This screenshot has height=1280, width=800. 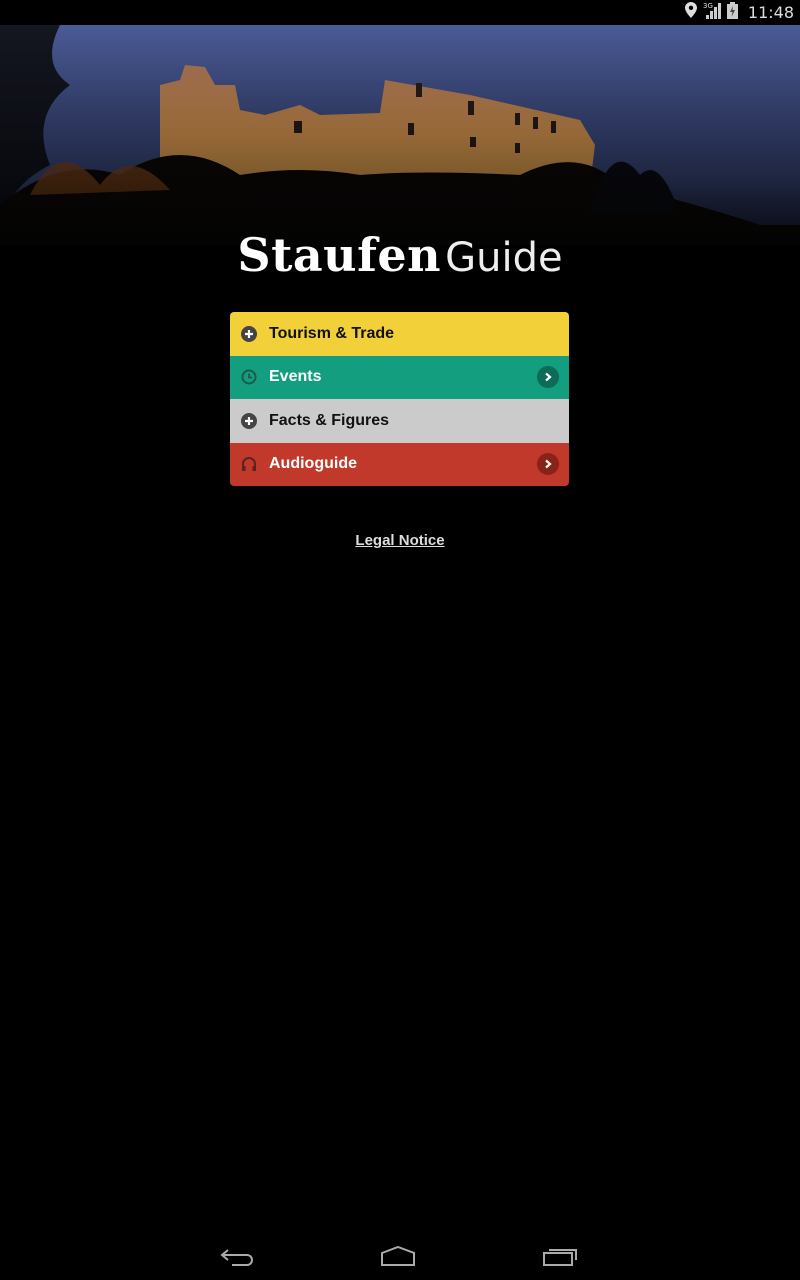 What do you see at coordinates (332, 333) in the screenshot?
I see `menu-item-label: Tourism & Trade` at bounding box center [332, 333].